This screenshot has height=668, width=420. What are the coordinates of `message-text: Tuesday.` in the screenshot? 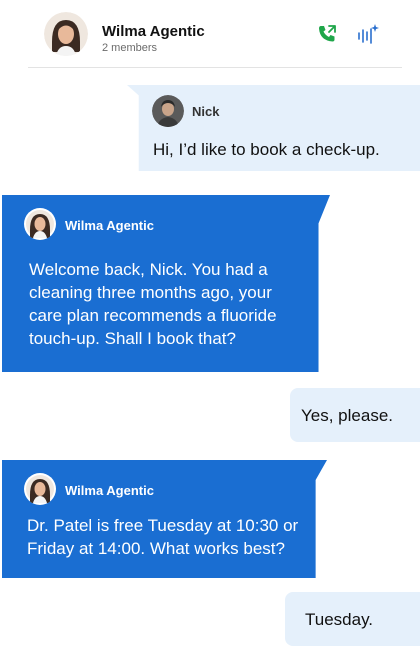 It's located at (339, 619).